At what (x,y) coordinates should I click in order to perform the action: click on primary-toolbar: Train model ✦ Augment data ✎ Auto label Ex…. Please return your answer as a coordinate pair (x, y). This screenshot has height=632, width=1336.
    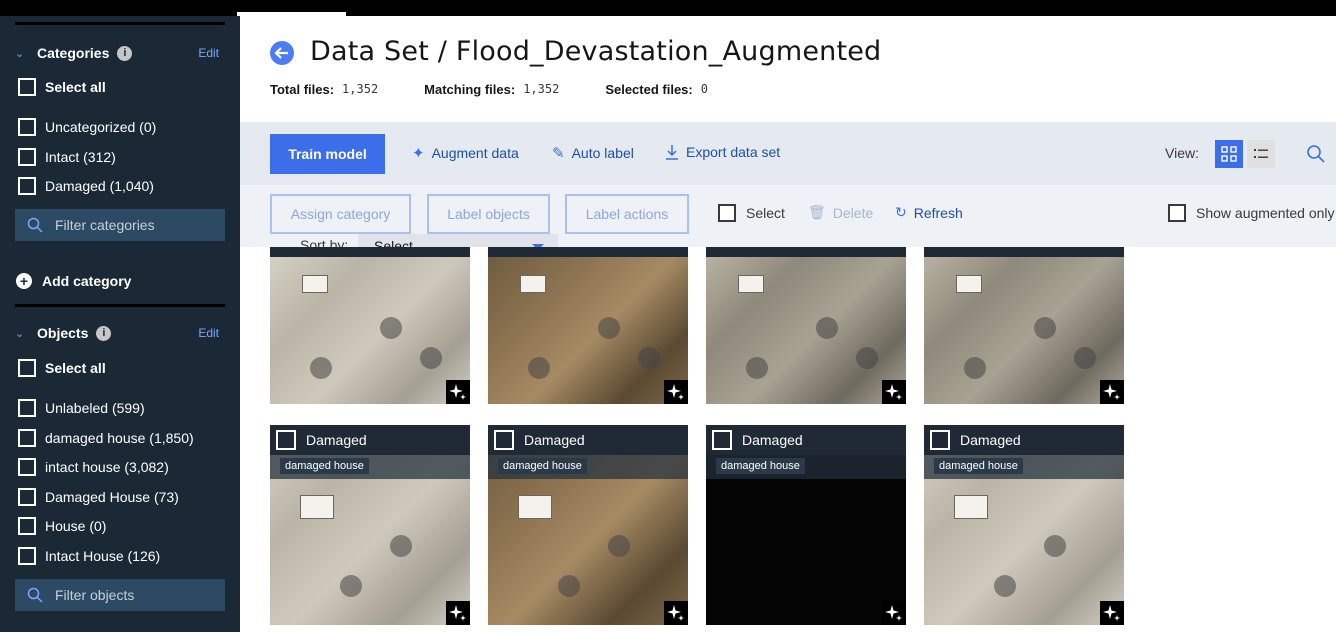
    Looking at the image, I should click on (788, 153).